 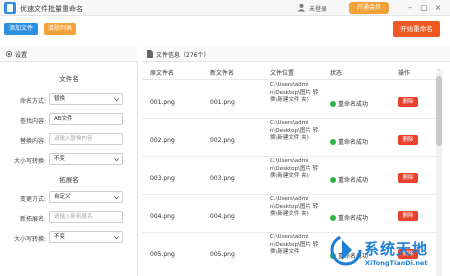 What do you see at coordinates (69, 180) in the screenshot?
I see `extension-section-title: 拓展名` at bounding box center [69, 180].